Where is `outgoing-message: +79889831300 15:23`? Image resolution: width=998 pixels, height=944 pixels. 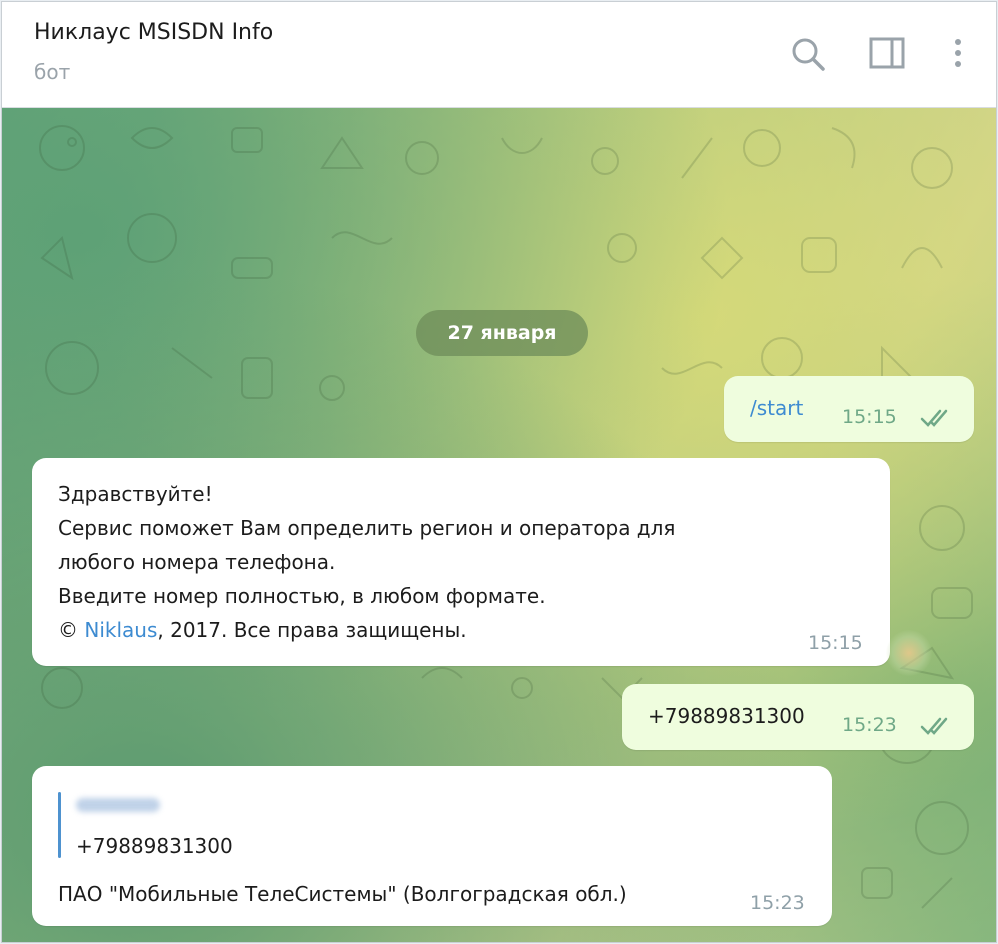 outgoing-message: +79889831300 15:23 is located at coordinates (798, 717).